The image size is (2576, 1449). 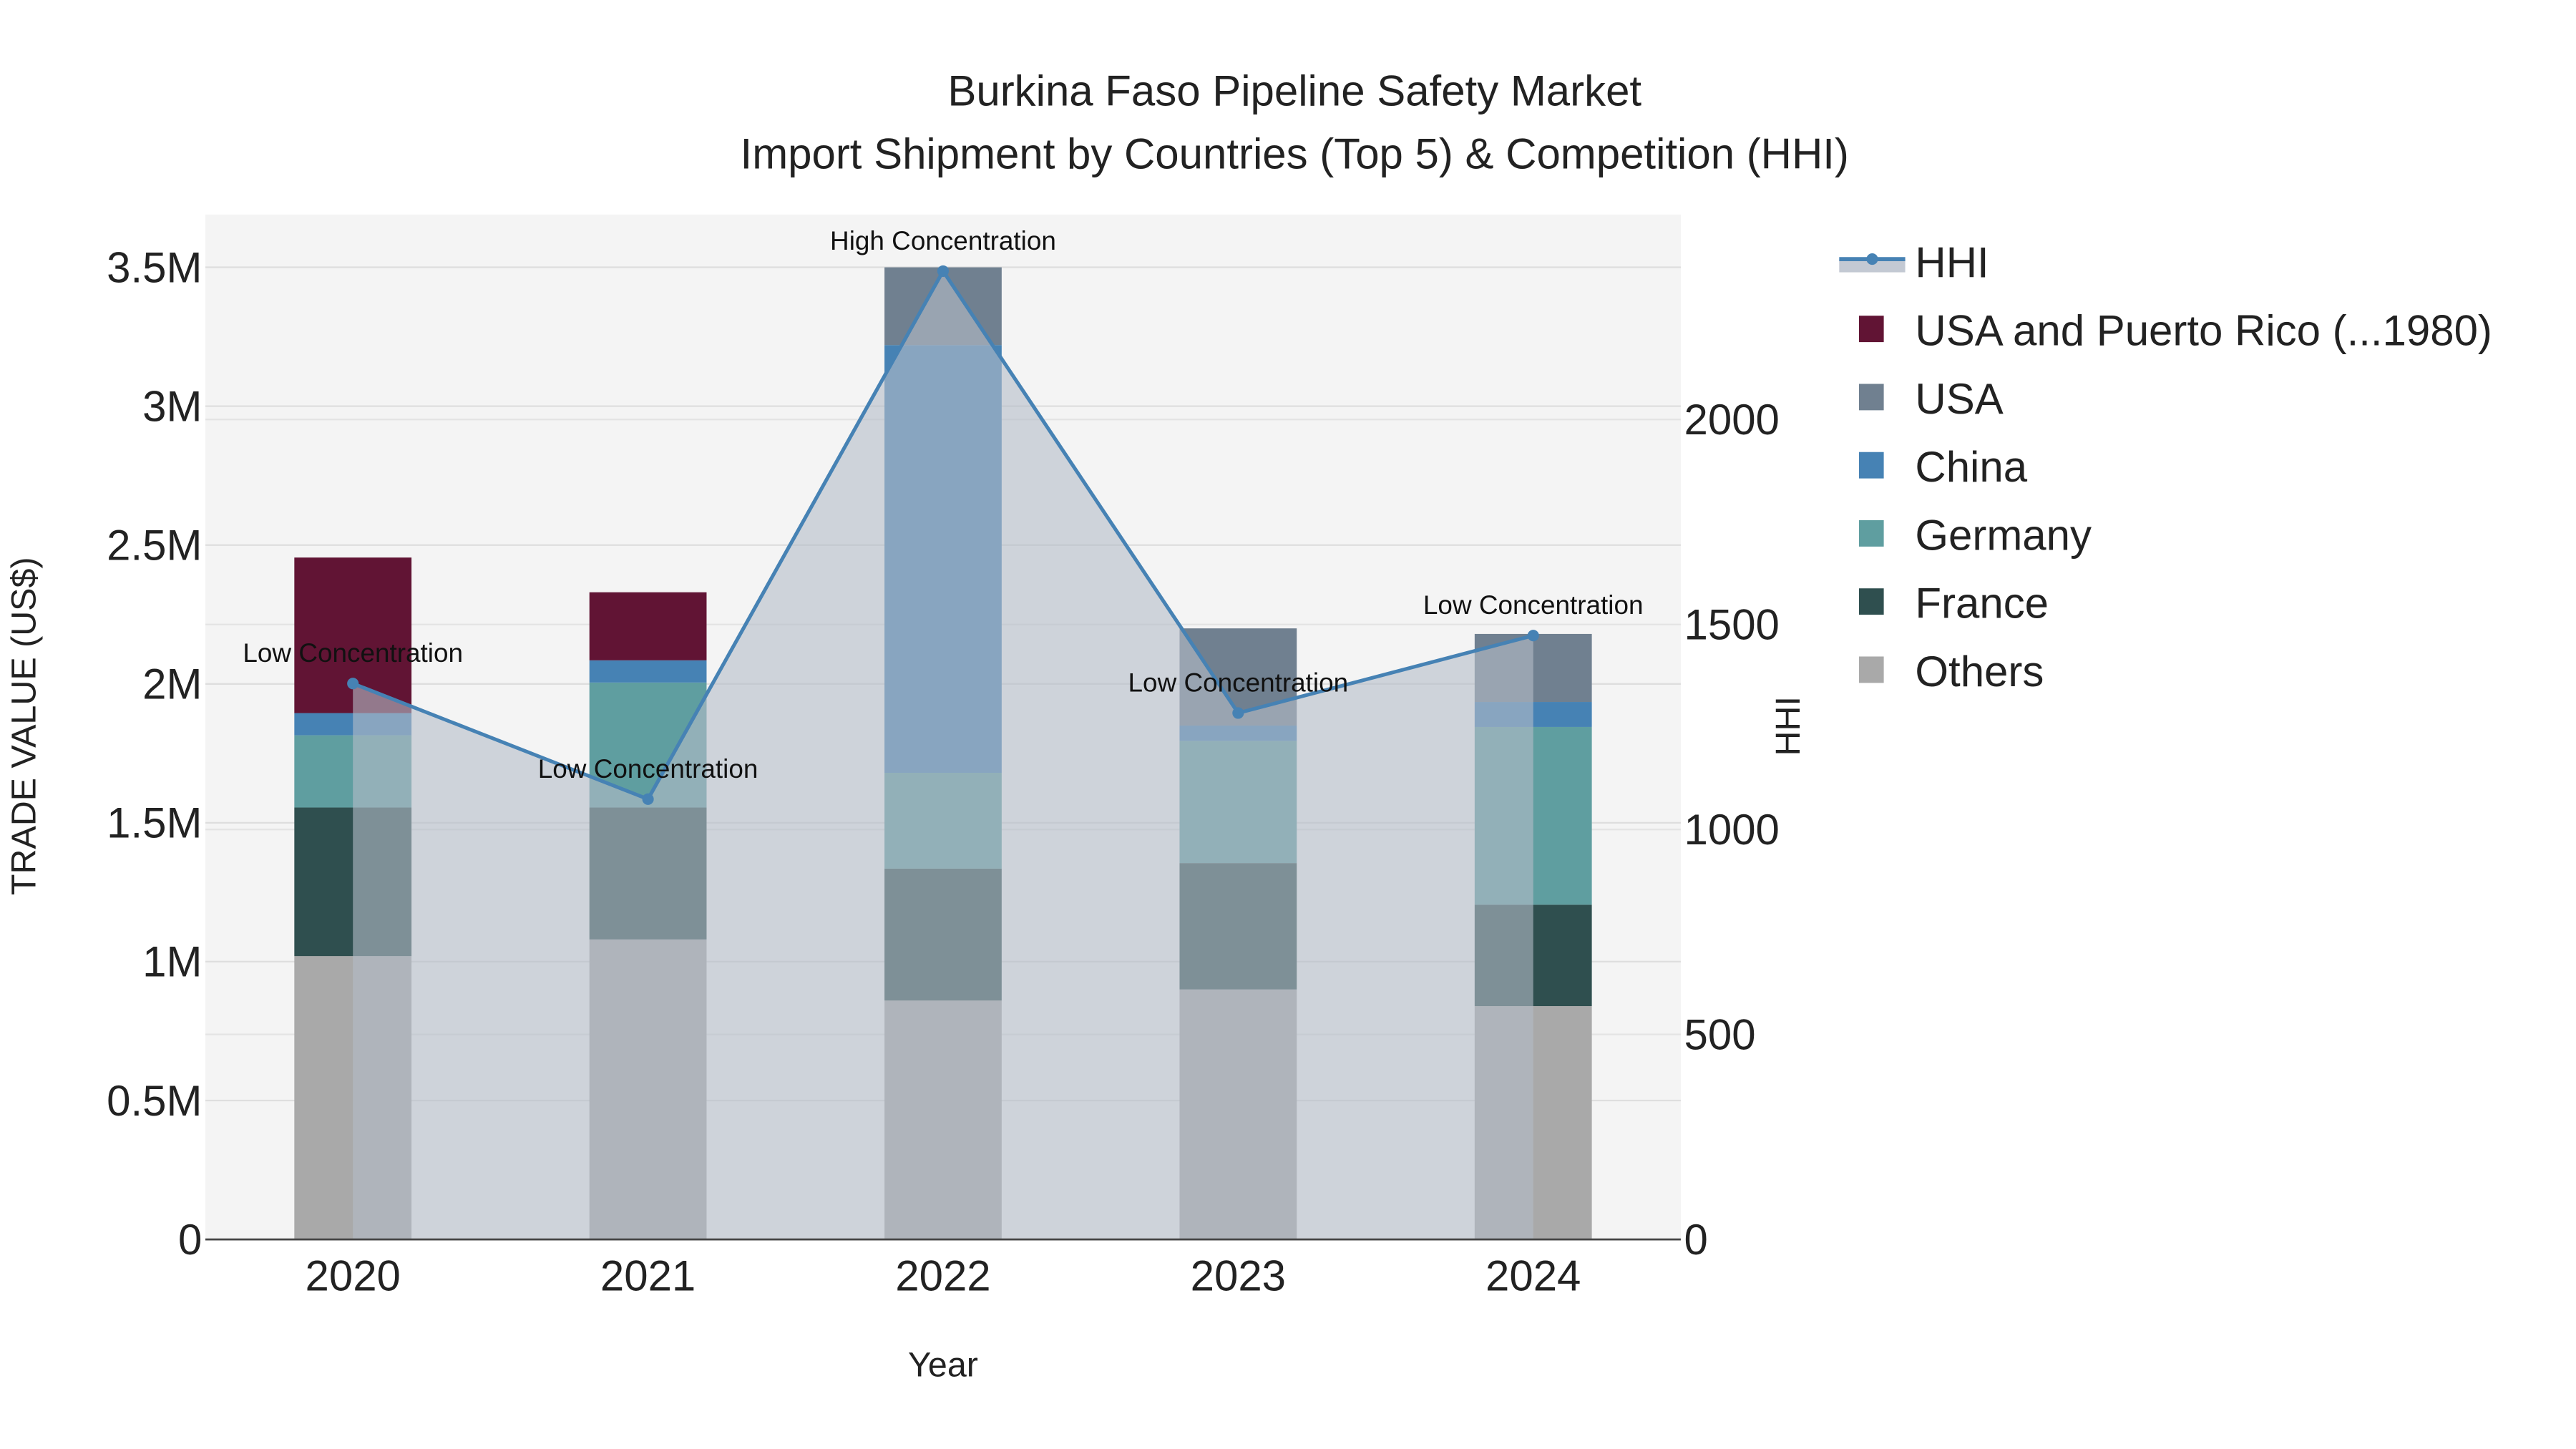 I want to click on y-tick-label: 2M, so click(x=172, y=684).